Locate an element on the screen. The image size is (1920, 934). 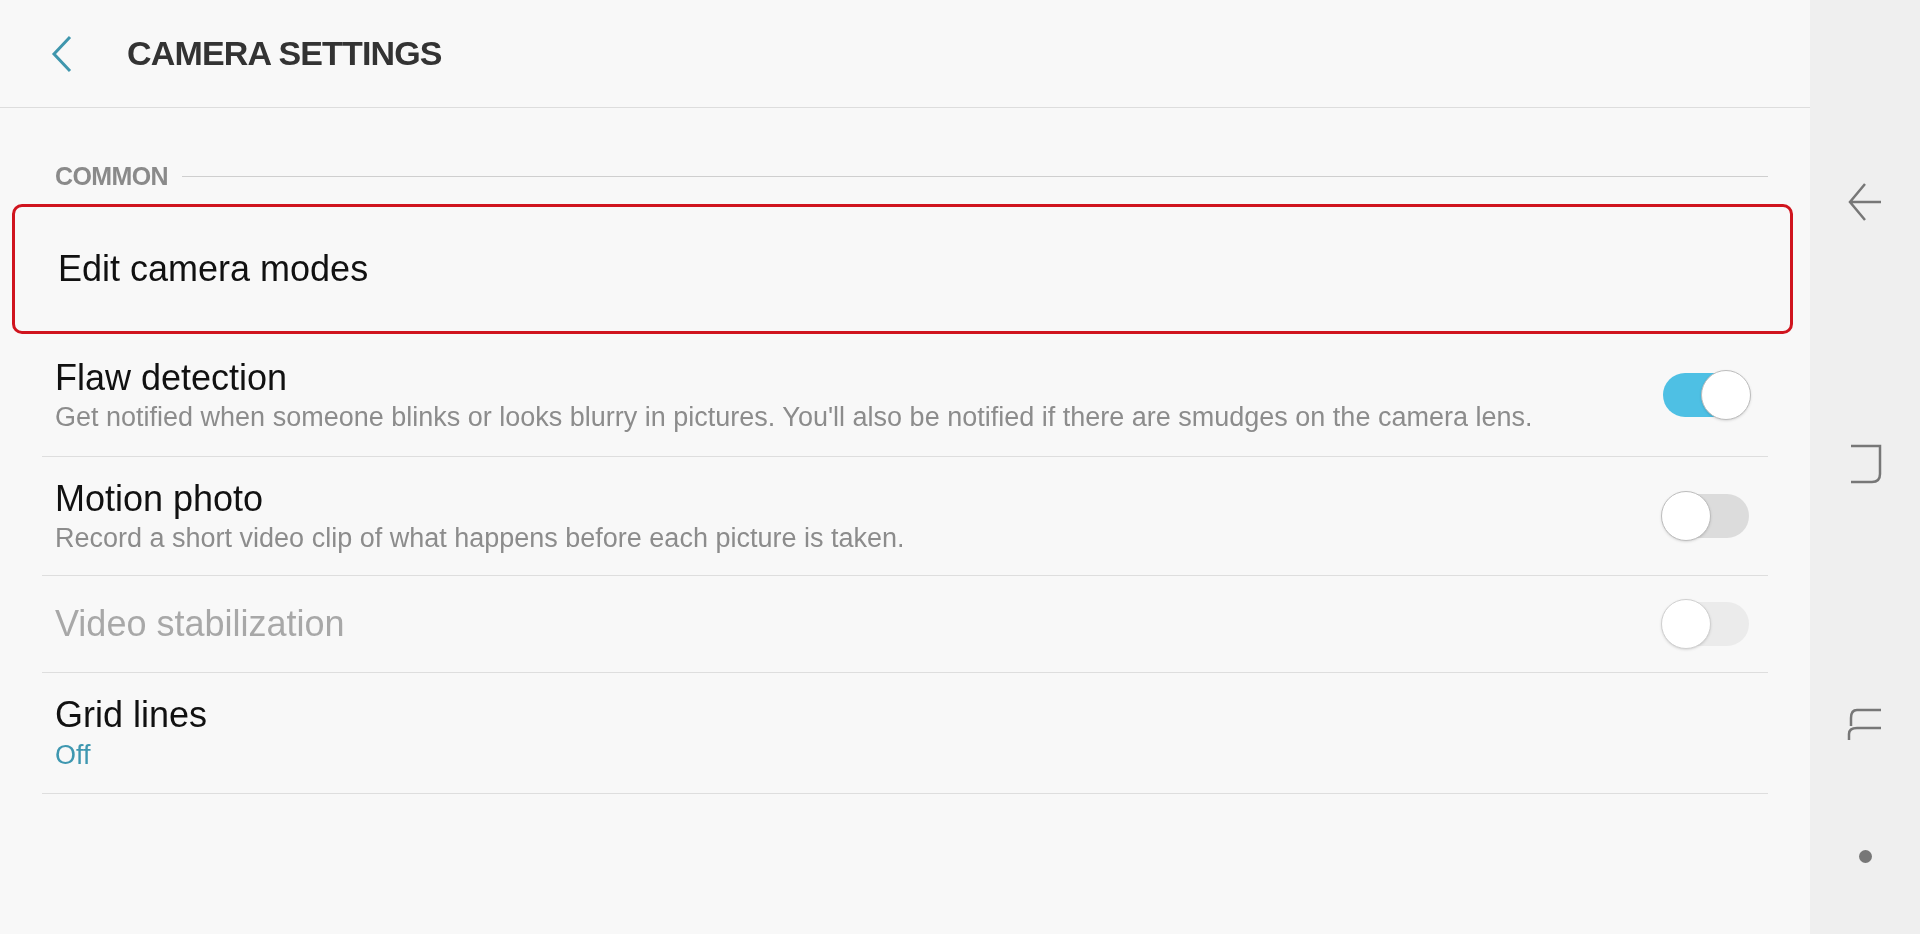
back-icon is located at coordinates (62, 53).